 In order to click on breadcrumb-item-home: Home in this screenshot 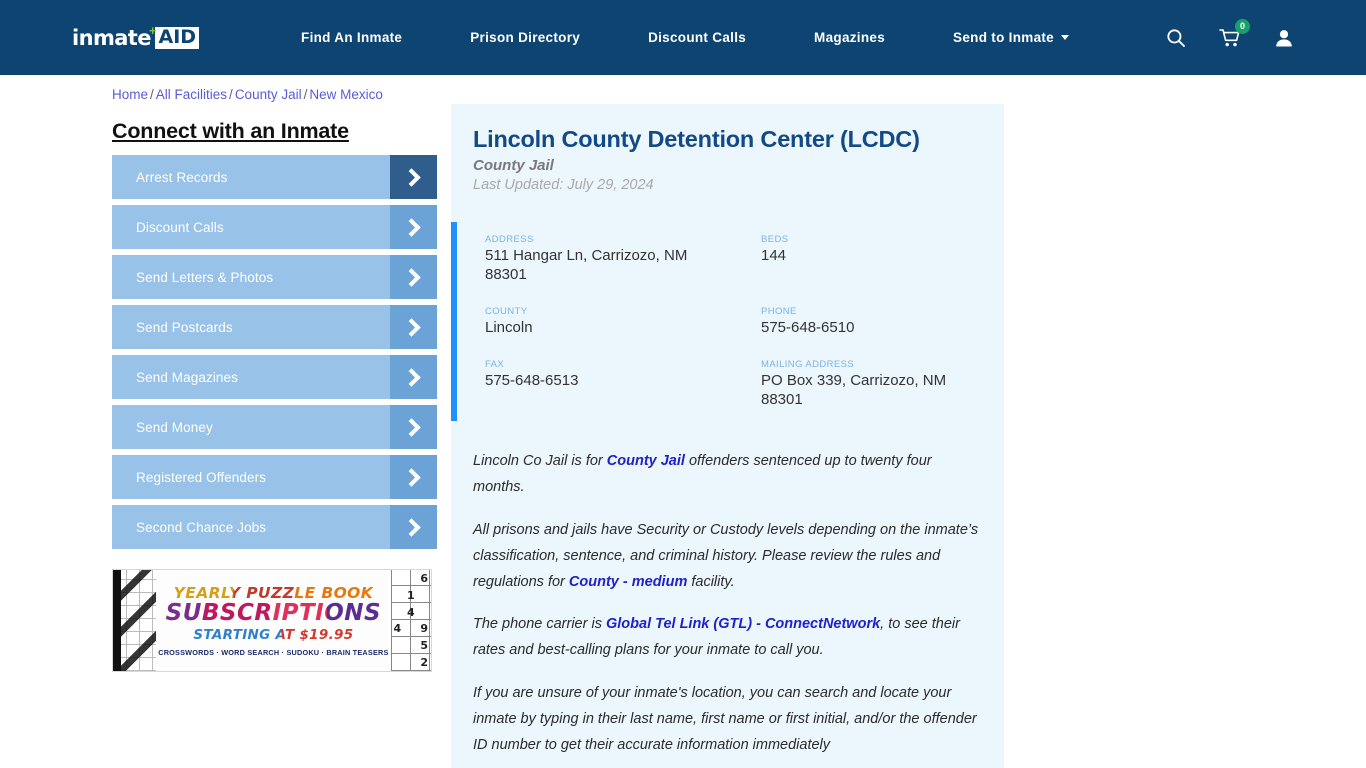, I will do `click(130, 94)`.